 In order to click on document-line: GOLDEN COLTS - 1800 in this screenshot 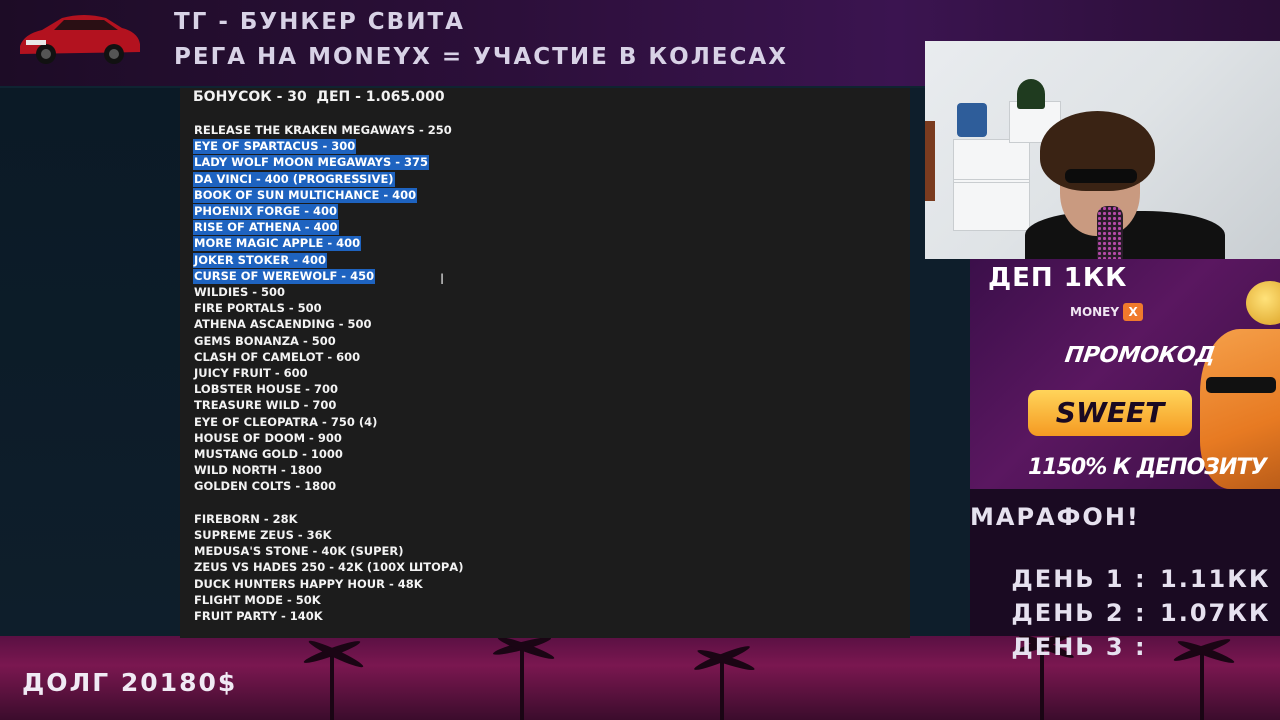, I will do `click(265, 486)`.